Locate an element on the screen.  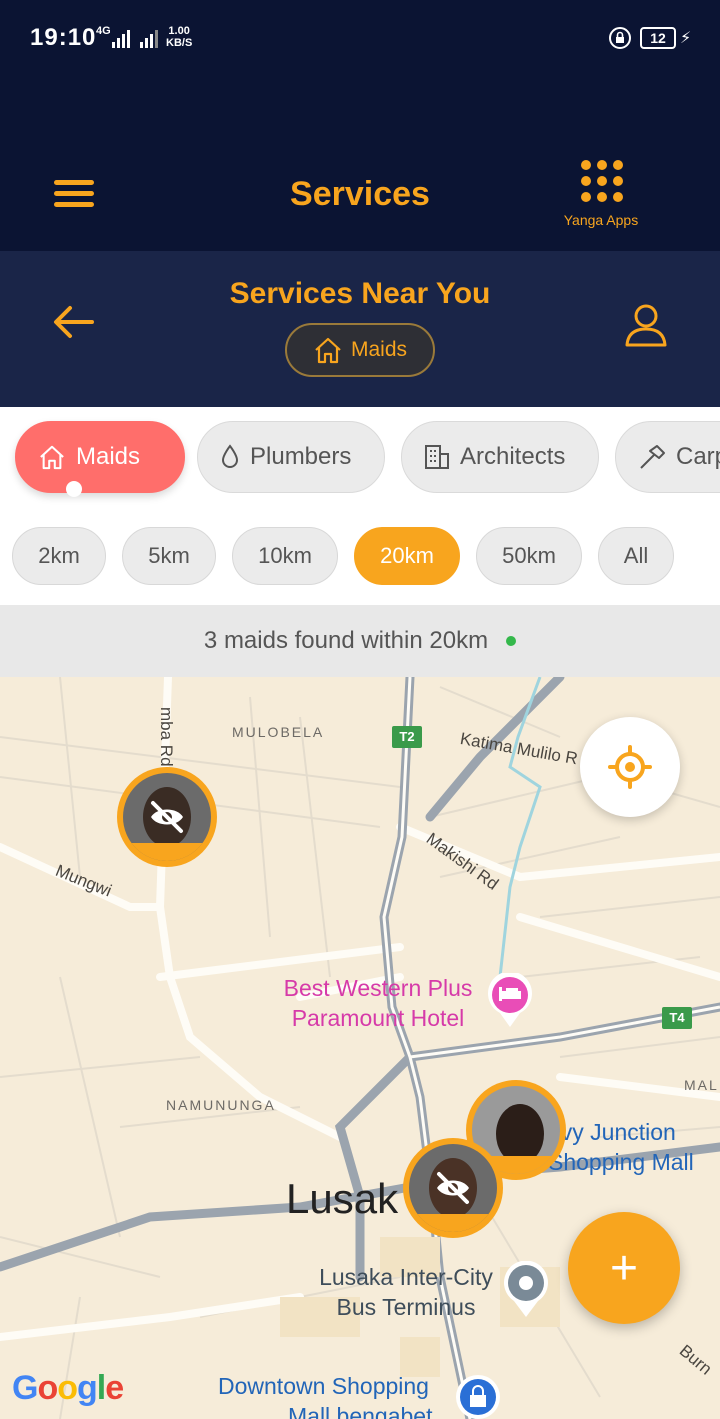
category-label: Carp is located at coordinates (698, 456).